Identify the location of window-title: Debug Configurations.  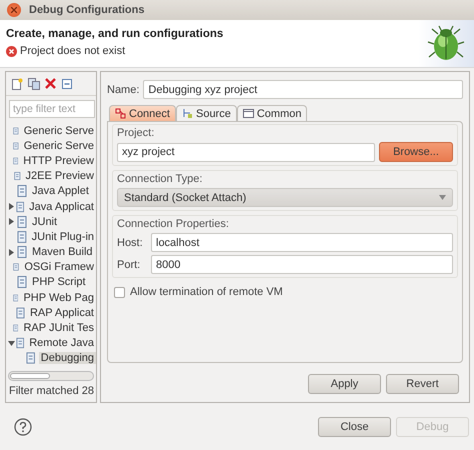
(86, 10).